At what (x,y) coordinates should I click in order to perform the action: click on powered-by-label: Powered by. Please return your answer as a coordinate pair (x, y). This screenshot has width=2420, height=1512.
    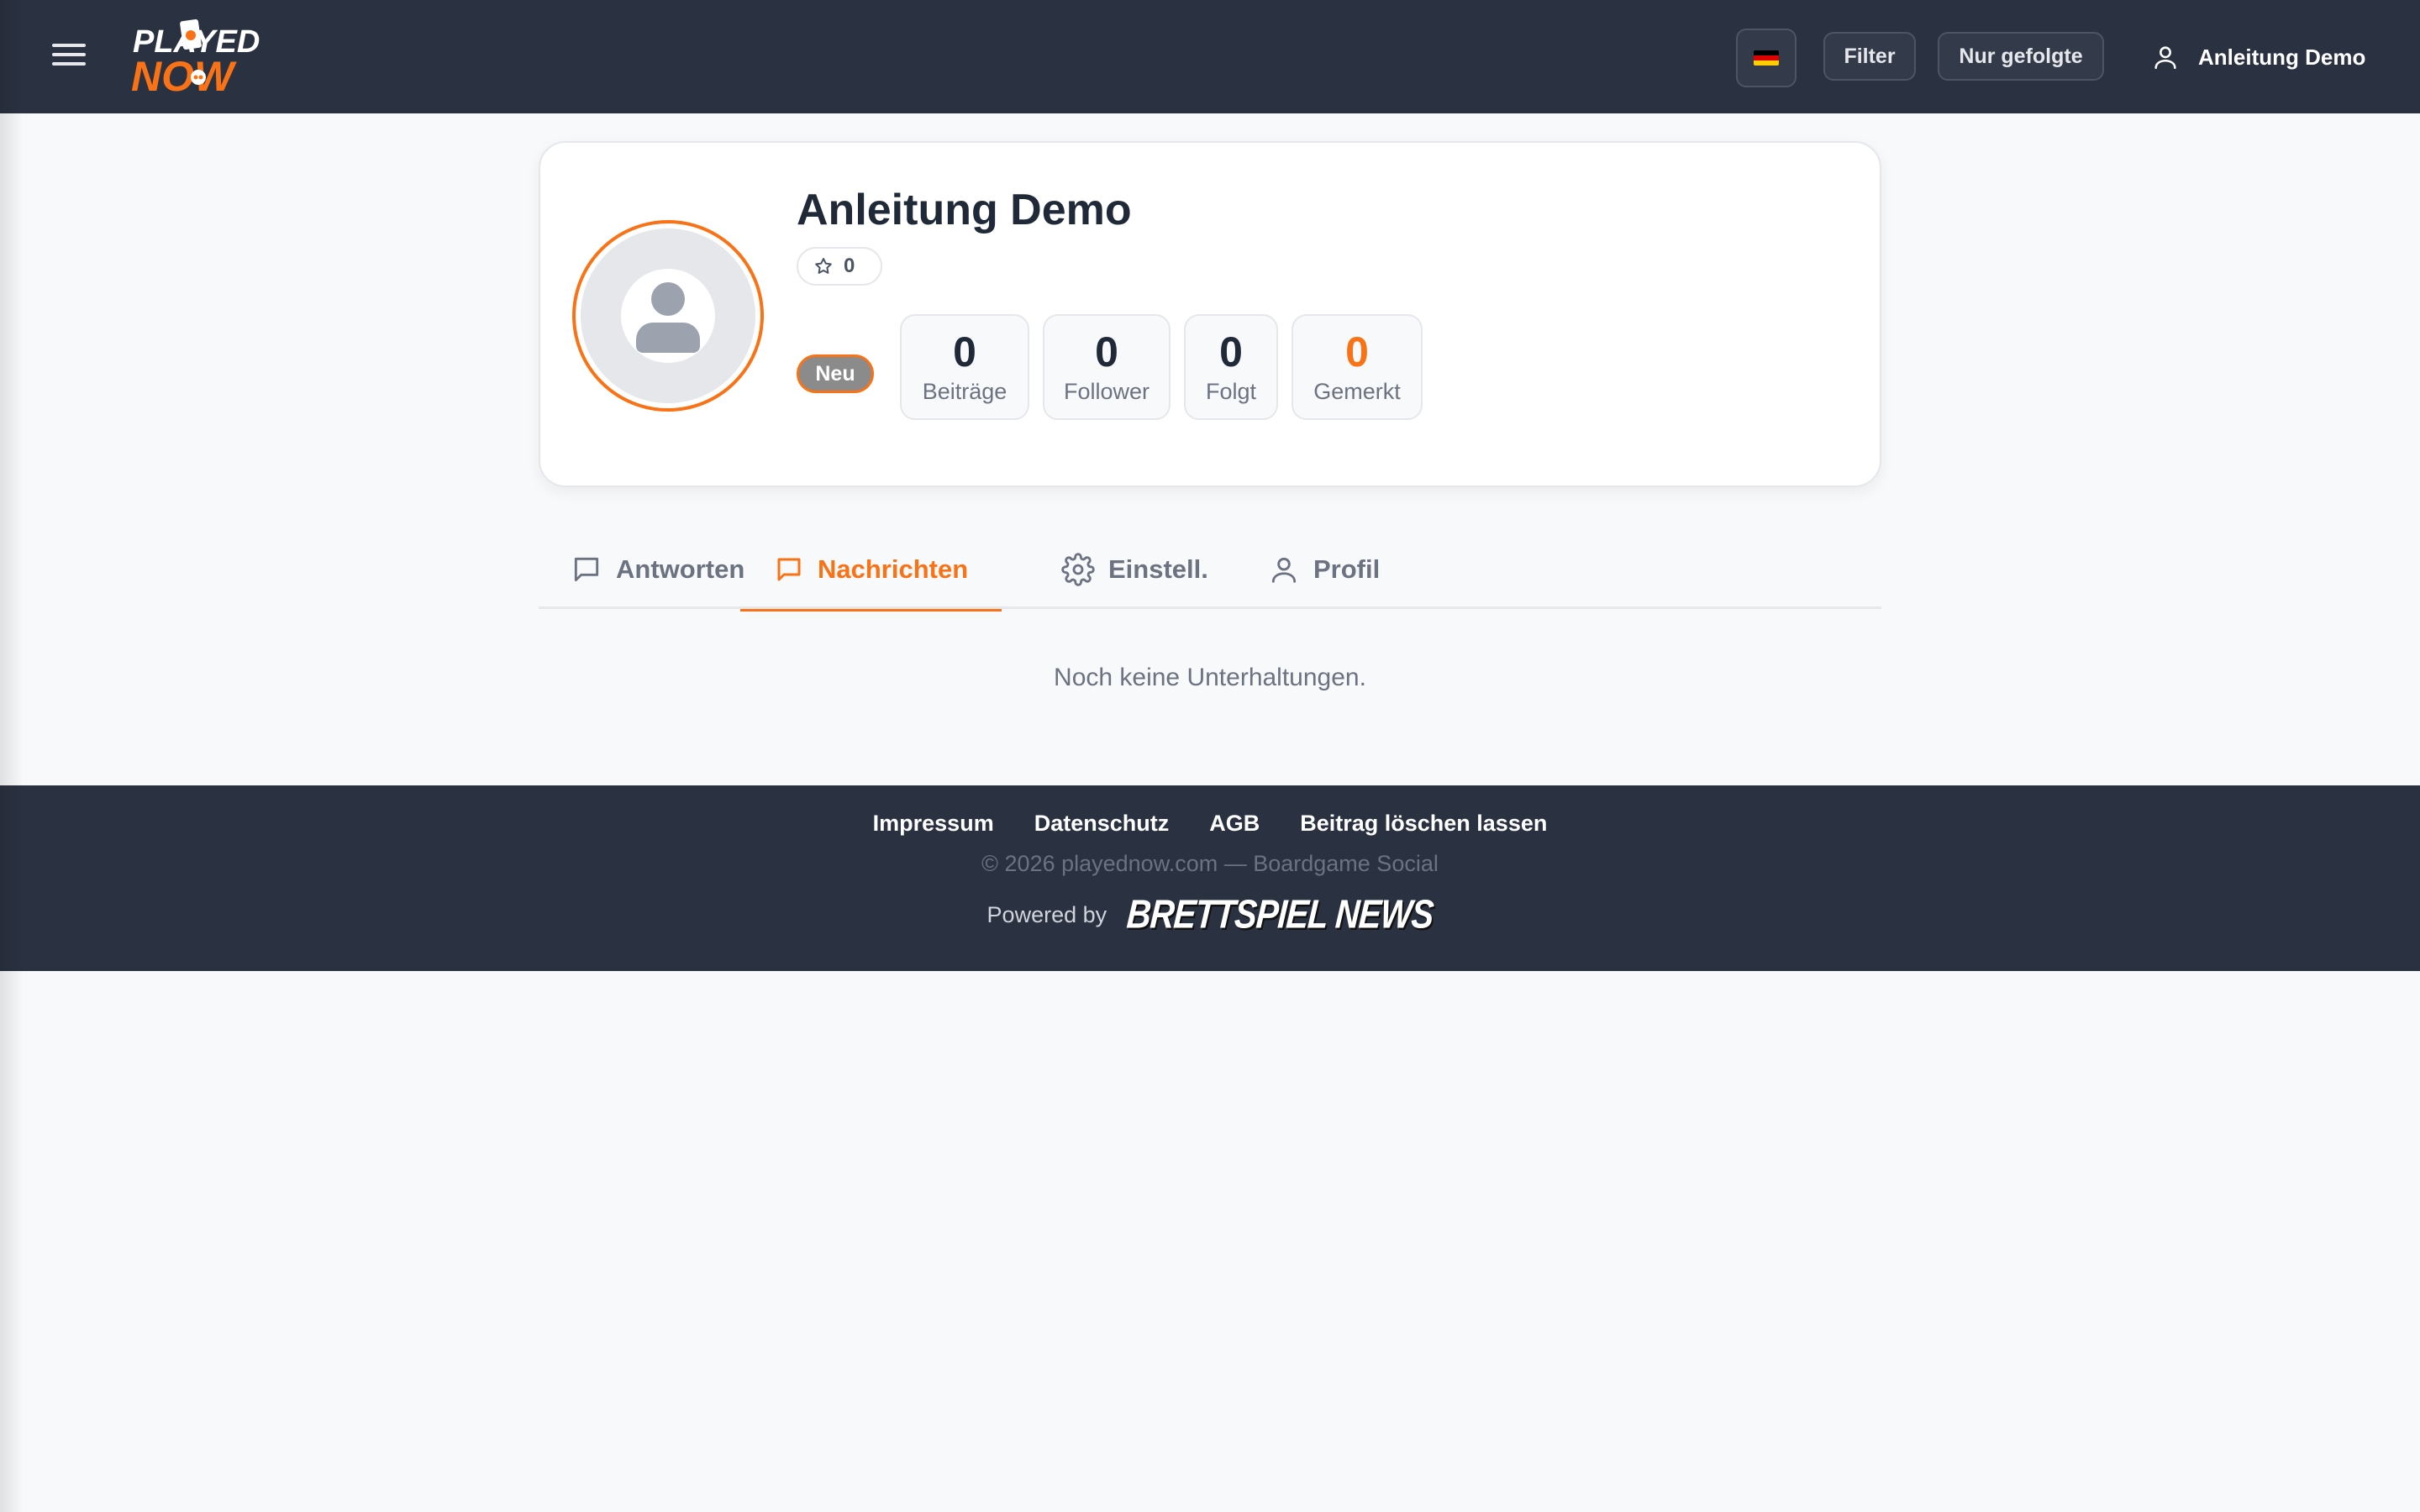
    Looking at the image, I should click on (1046, 914).